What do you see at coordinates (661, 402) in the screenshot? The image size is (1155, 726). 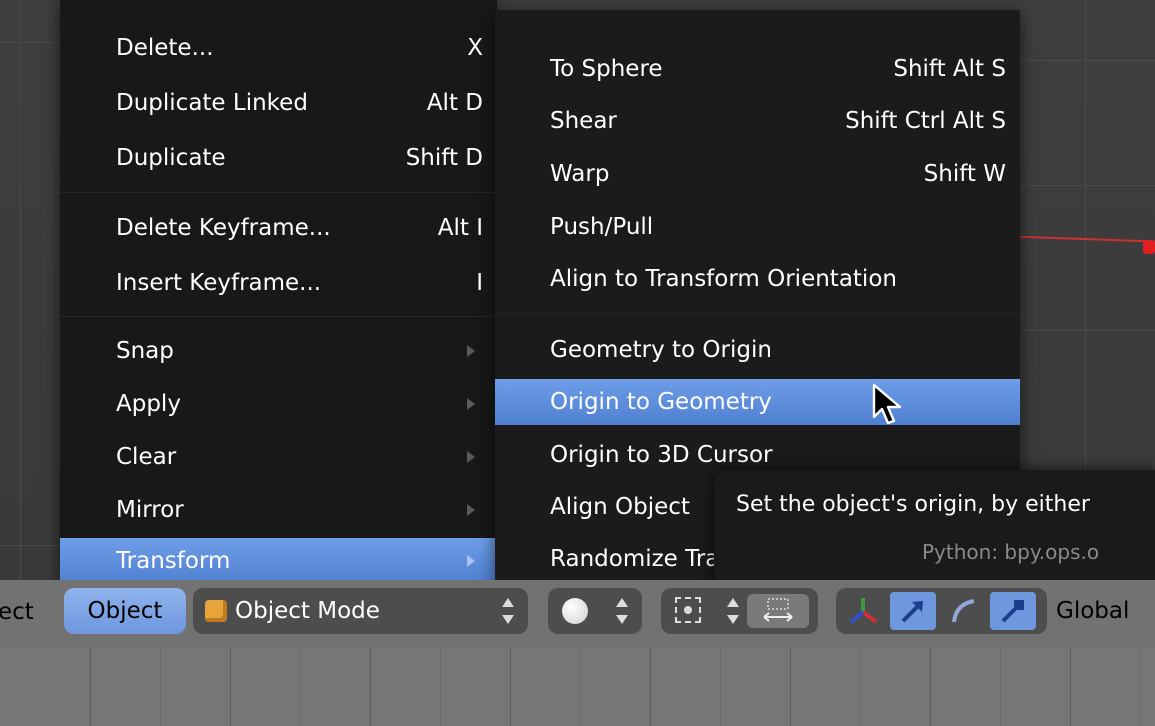 I see `menu-item-label: Origin to Geometry` at bounding box center [661, 402].